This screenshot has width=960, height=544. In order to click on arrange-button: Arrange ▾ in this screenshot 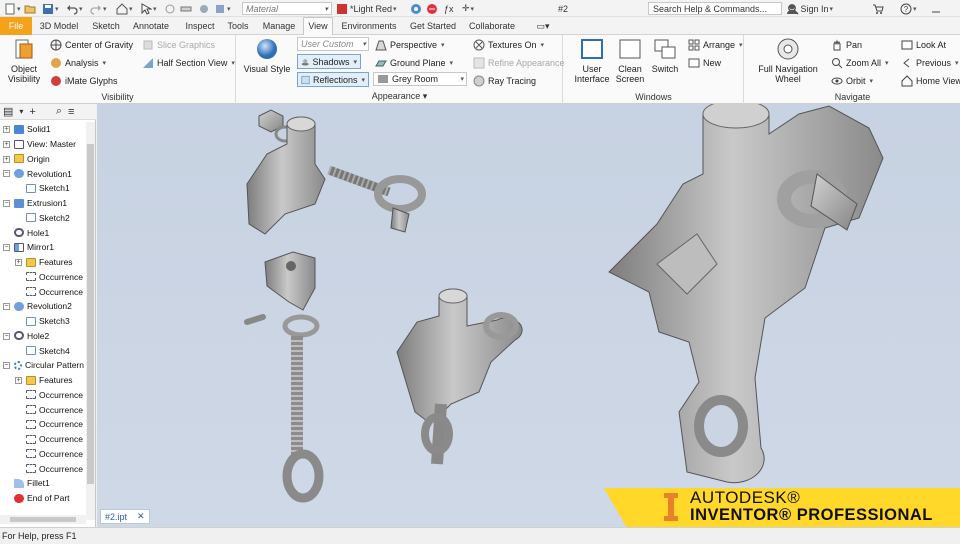, I will do `click(715, 45)`.